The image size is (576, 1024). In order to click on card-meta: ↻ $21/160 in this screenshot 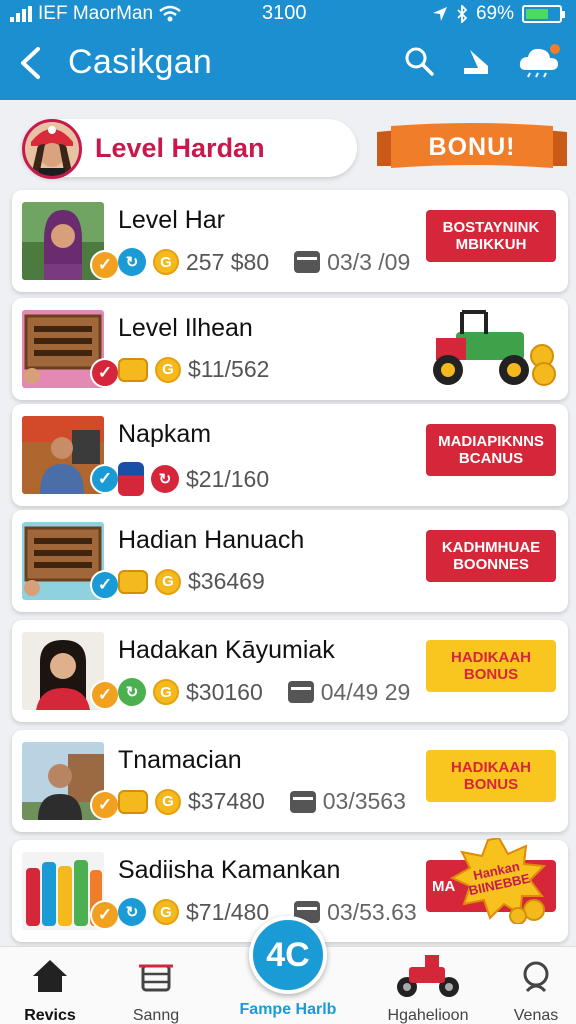, I will do `click(193, 479)`.